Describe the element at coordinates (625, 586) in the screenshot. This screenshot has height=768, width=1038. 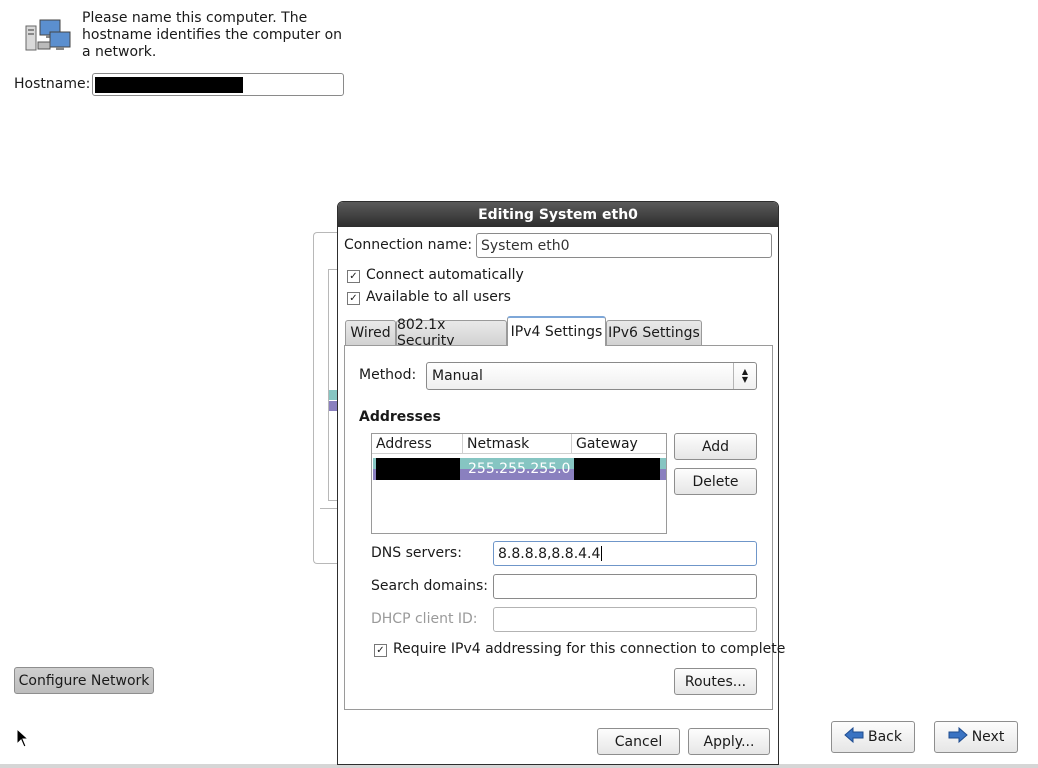
I see `search-domains-input` at that location.